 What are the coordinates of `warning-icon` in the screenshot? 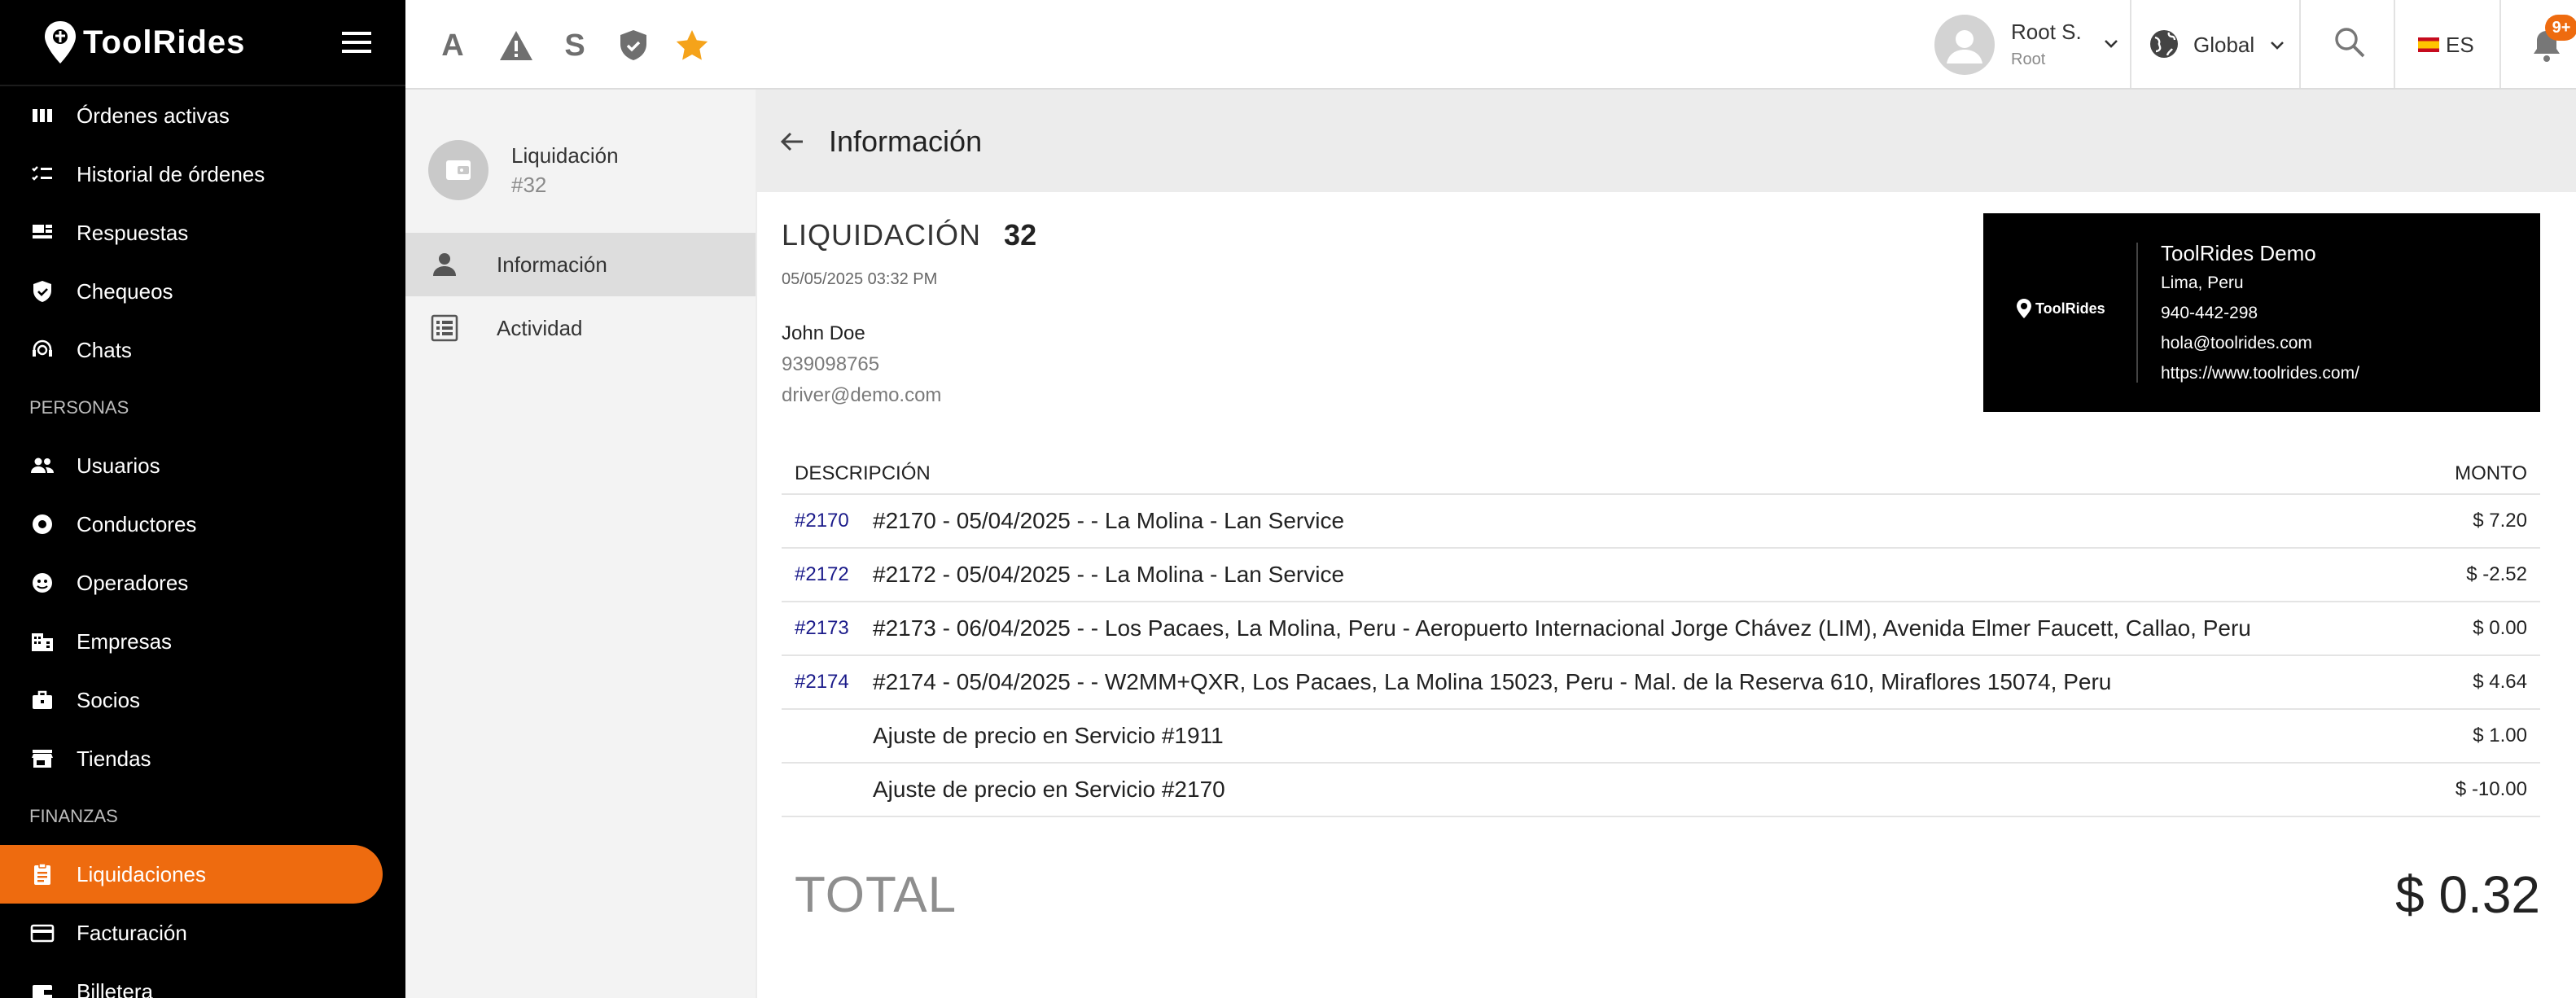 It's located at (516, 45).